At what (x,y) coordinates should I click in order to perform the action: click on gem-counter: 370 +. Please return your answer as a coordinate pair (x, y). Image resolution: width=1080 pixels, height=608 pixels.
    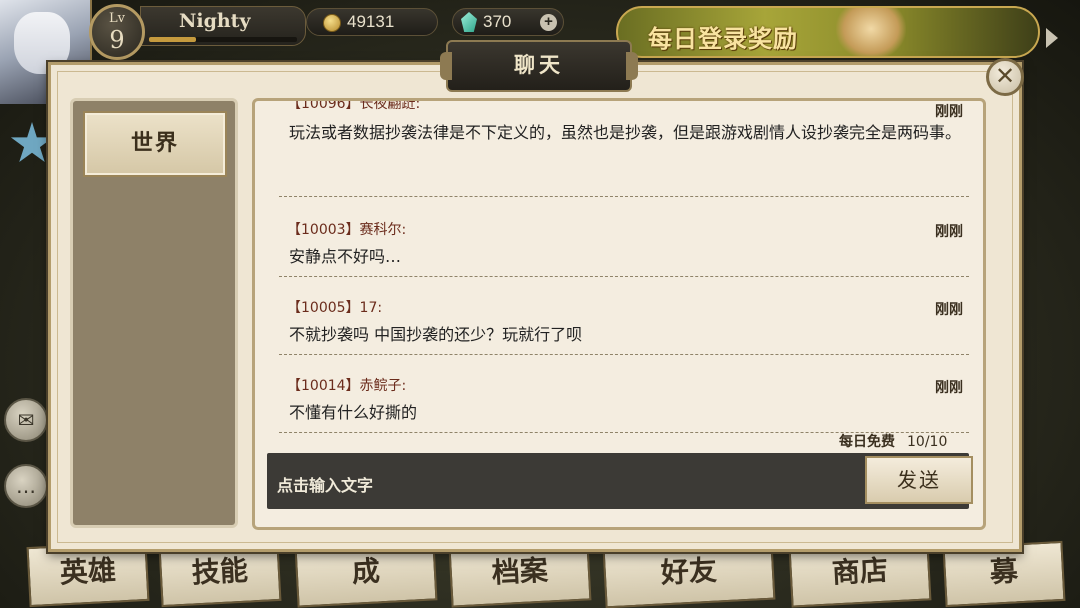
    Looking at the image, I should click on (508, 22).